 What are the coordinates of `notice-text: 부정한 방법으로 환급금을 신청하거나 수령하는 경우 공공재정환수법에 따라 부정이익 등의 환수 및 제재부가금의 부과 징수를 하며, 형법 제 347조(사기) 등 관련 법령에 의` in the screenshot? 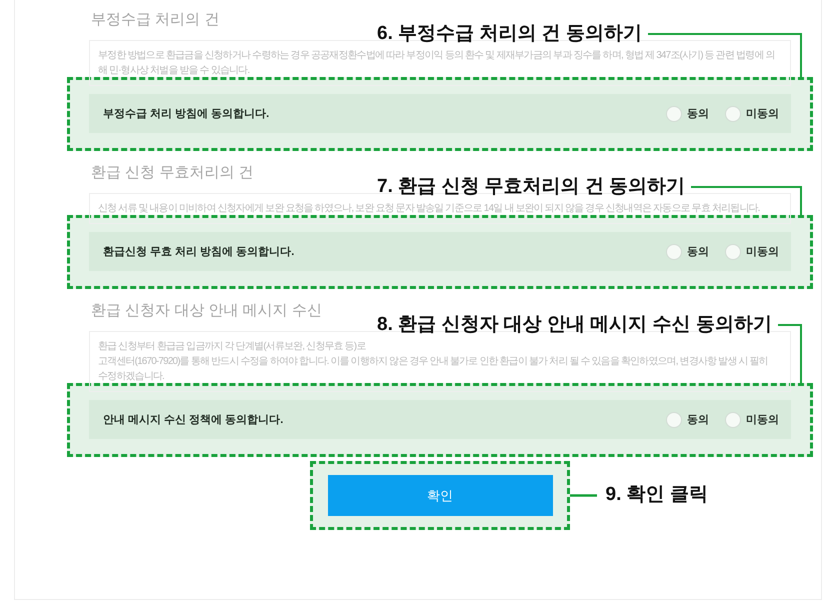 It's located at (437, 56).